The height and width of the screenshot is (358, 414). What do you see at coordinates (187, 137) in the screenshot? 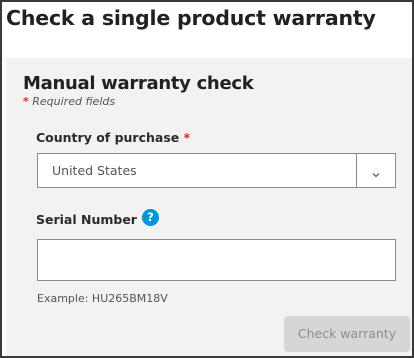
I see `country-required-asterisk: *` at bounding box center [187, 137].